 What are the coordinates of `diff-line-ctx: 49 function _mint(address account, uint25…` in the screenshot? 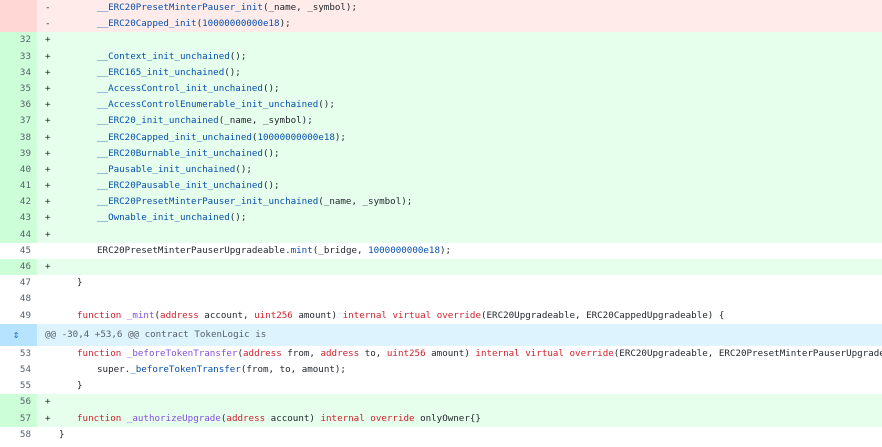 It's located at (441, 316).